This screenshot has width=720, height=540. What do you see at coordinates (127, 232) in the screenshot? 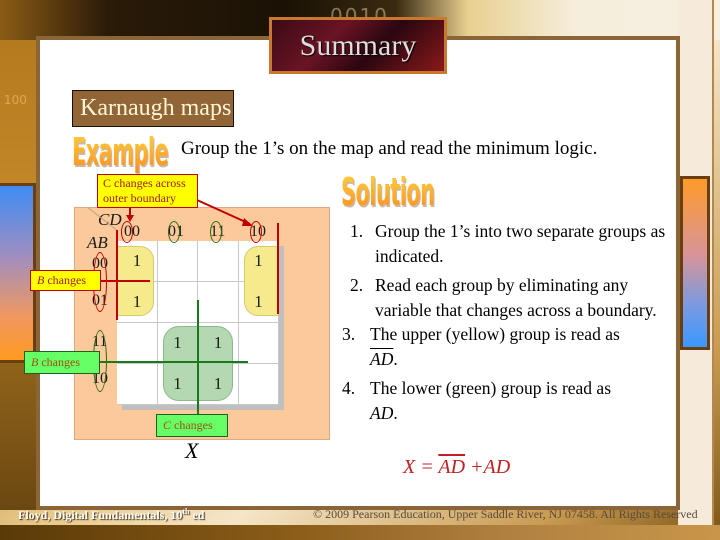
I see `column-00-highlight-ring` at bounding box center [127, 232].